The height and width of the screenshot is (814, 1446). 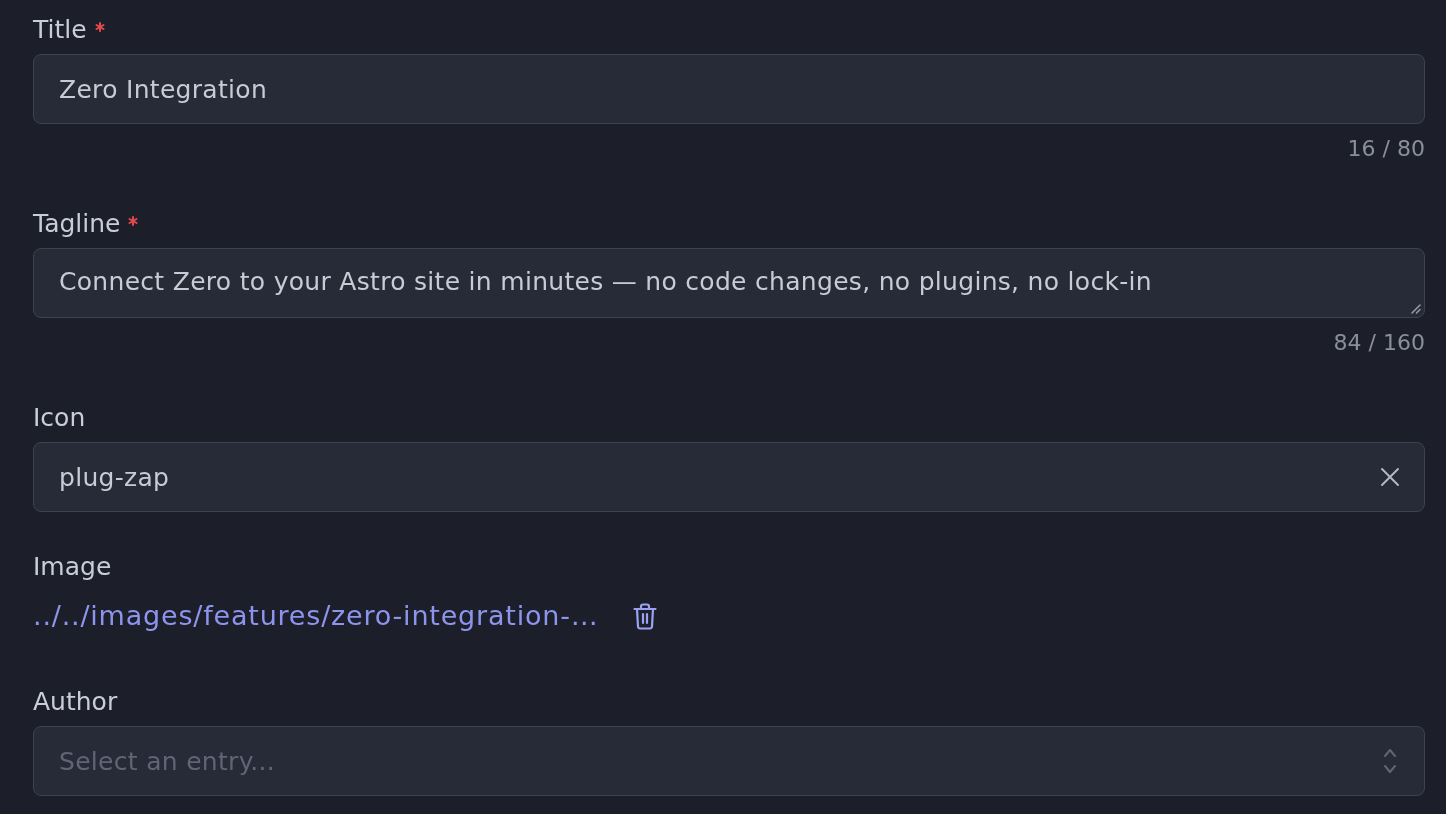 I want to click on character-counter: 84 / 160, so click(x=1379, y=343).